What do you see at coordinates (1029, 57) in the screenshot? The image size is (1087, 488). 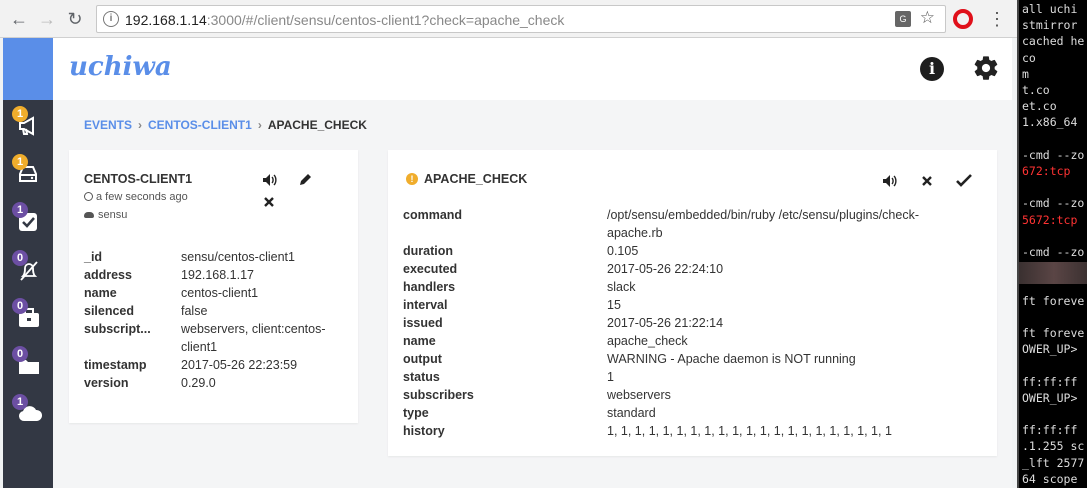 I see `terminal-line: co` at bounding box center [1029, 57].